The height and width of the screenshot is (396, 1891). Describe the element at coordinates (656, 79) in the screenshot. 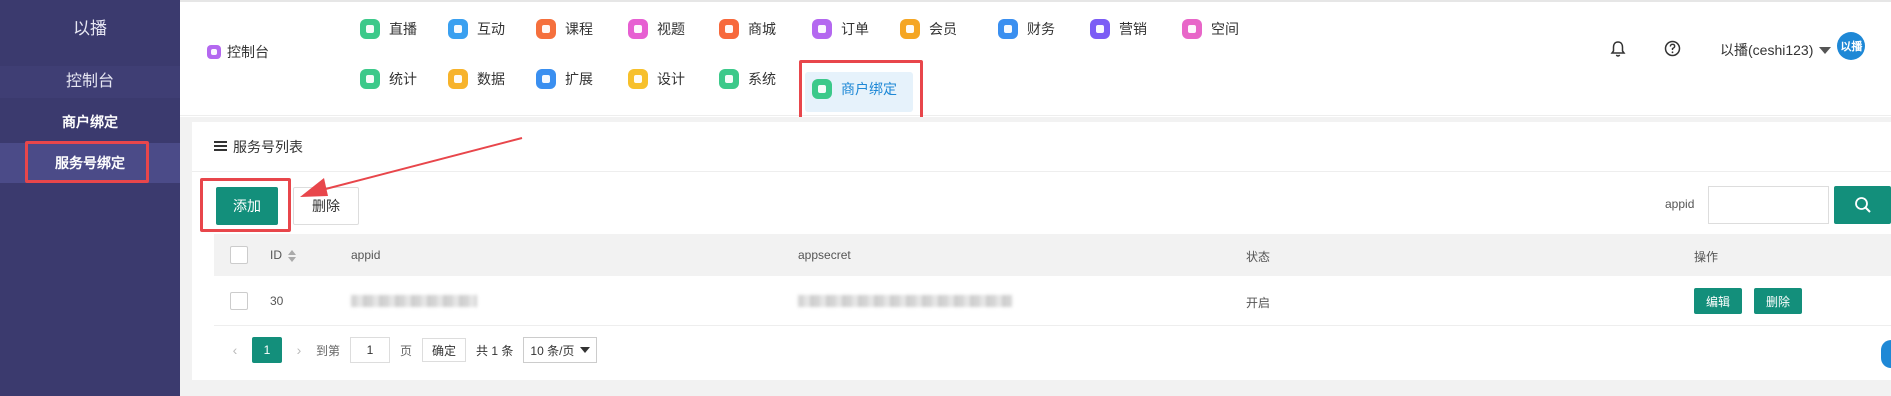

I see `nav-item-design: 设计` at that location.